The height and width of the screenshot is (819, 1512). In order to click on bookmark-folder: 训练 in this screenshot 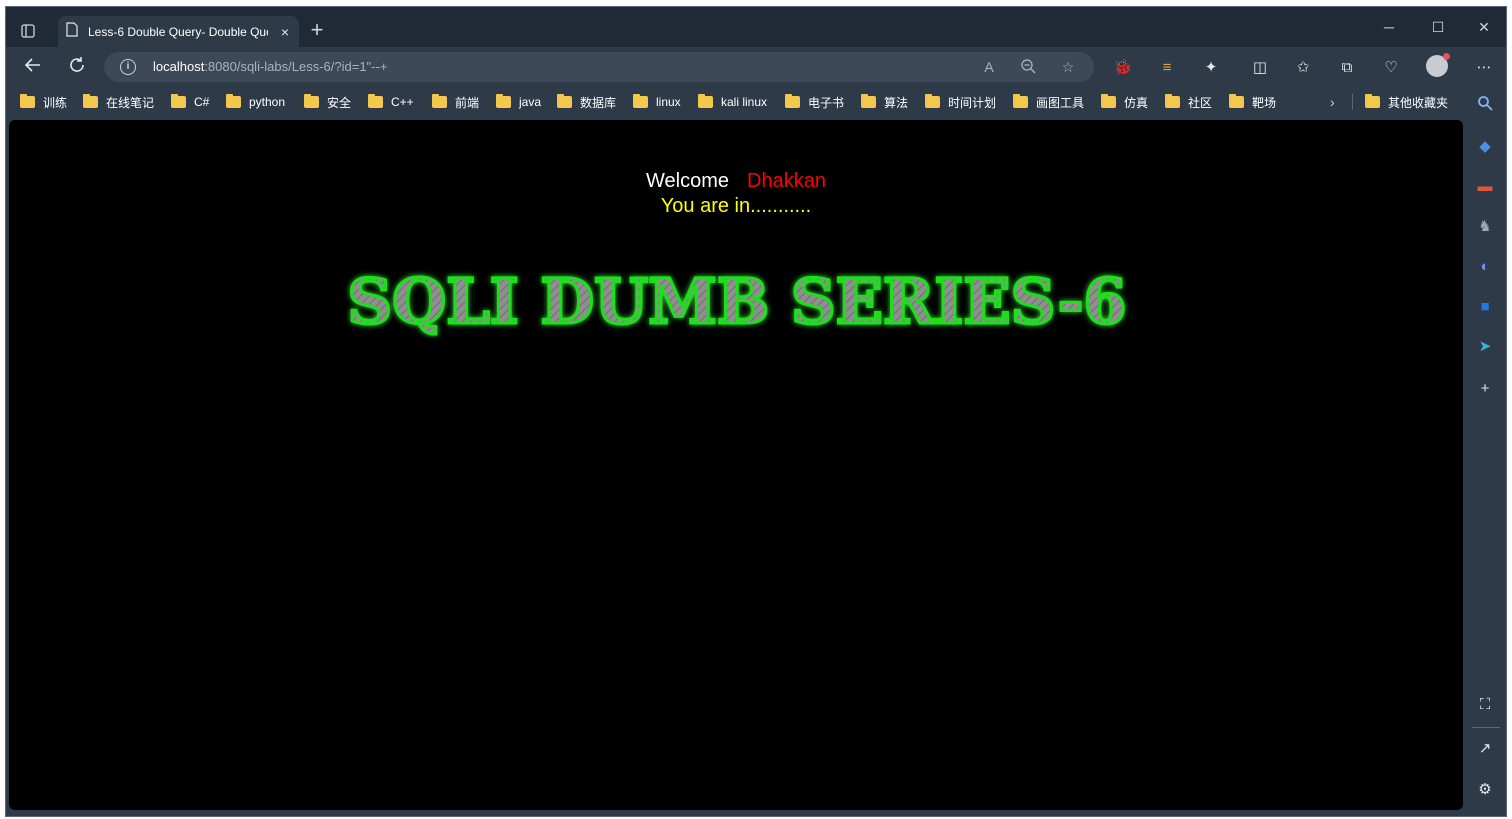, I will do `click(43, 102)`.